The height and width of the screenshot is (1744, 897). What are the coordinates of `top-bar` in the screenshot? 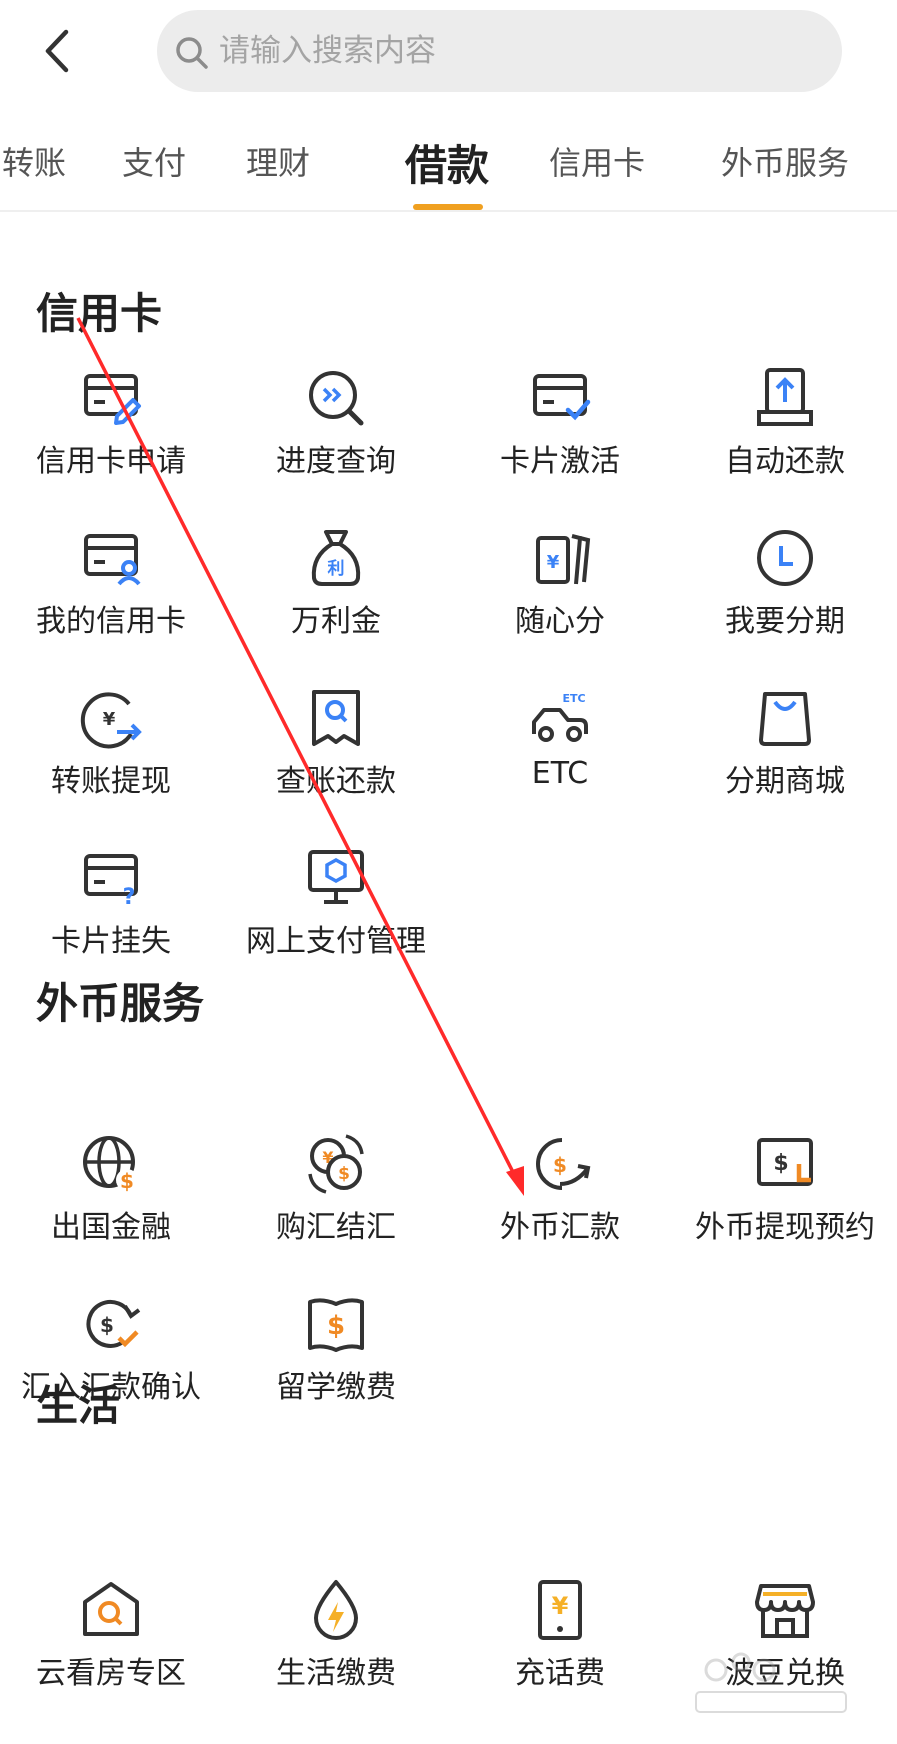 It's located at (448, 50).